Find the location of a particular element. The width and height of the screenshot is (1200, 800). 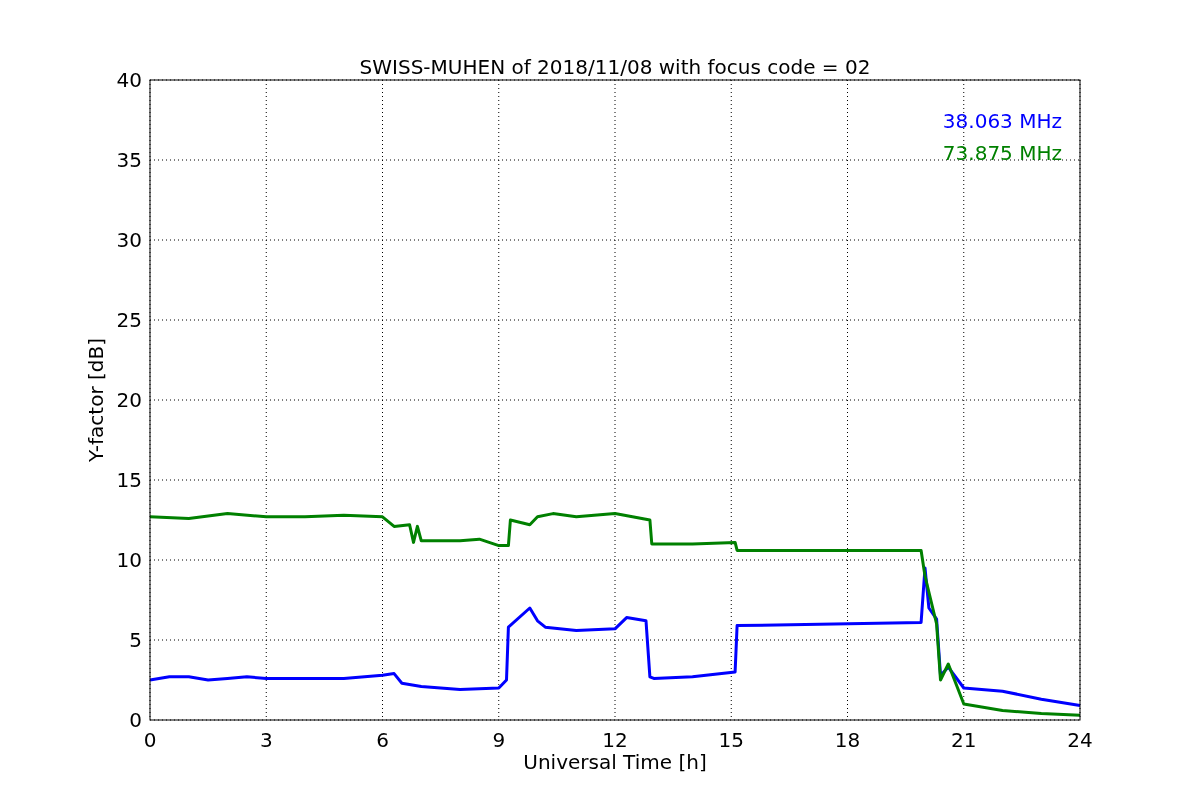

x-tick-label: 24 is located at coordinates (1080, 740).